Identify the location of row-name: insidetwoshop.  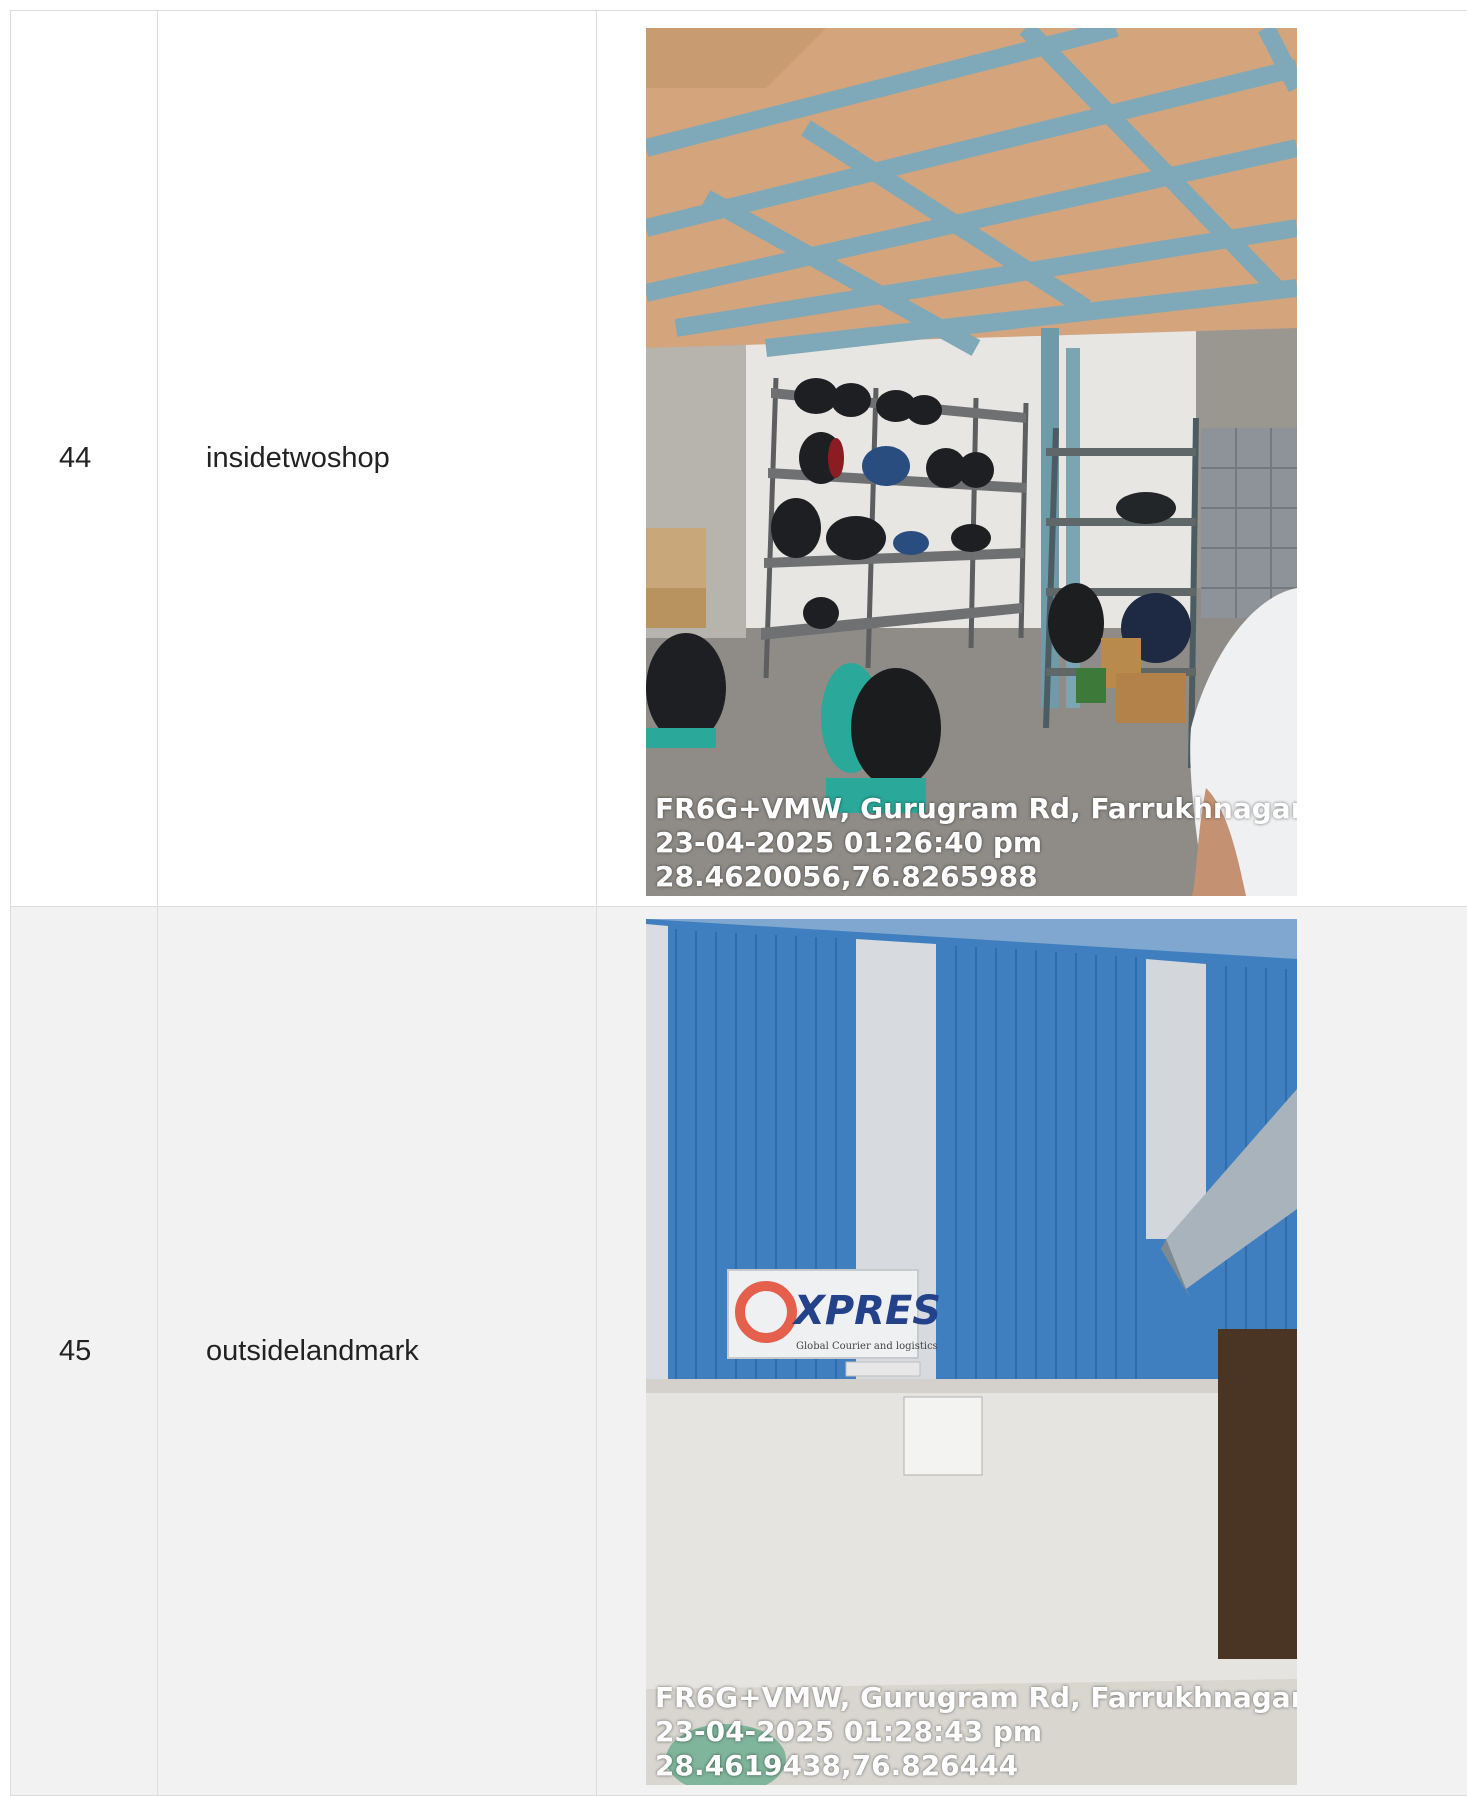
(298, 458).